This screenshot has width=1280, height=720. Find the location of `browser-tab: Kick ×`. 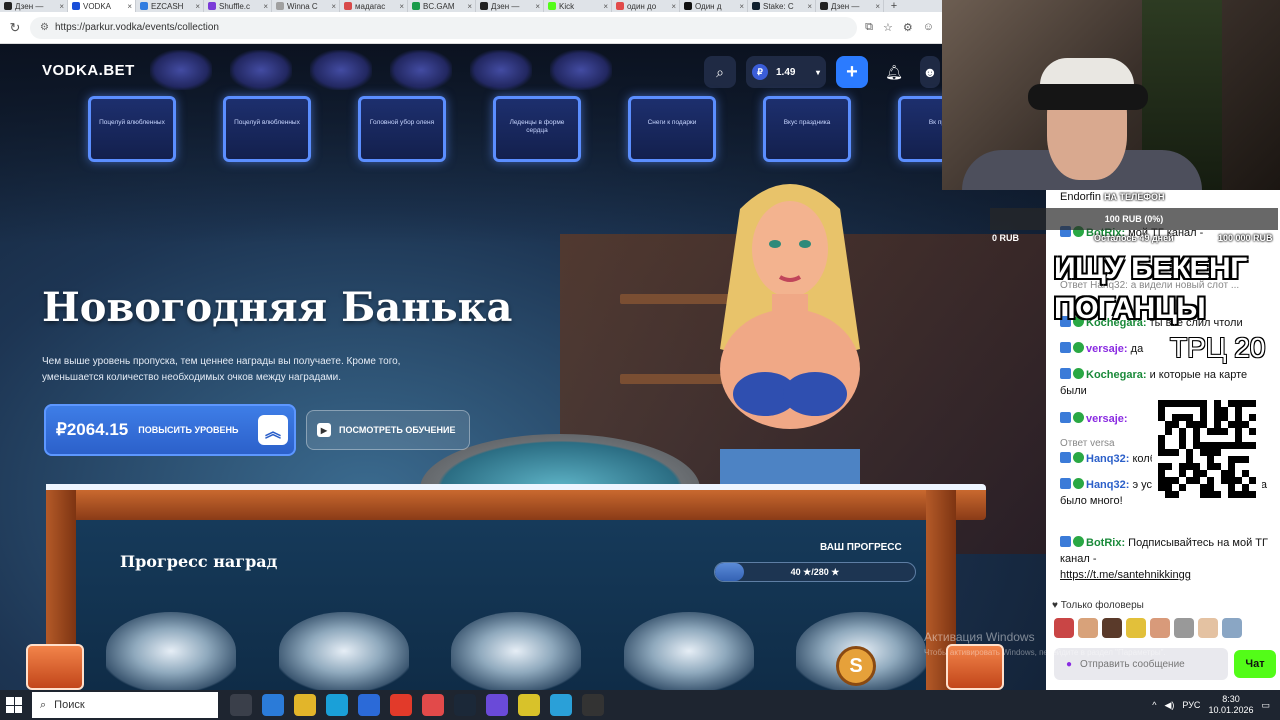

browser-tab: Kick × is located at coordinates (578, 6).